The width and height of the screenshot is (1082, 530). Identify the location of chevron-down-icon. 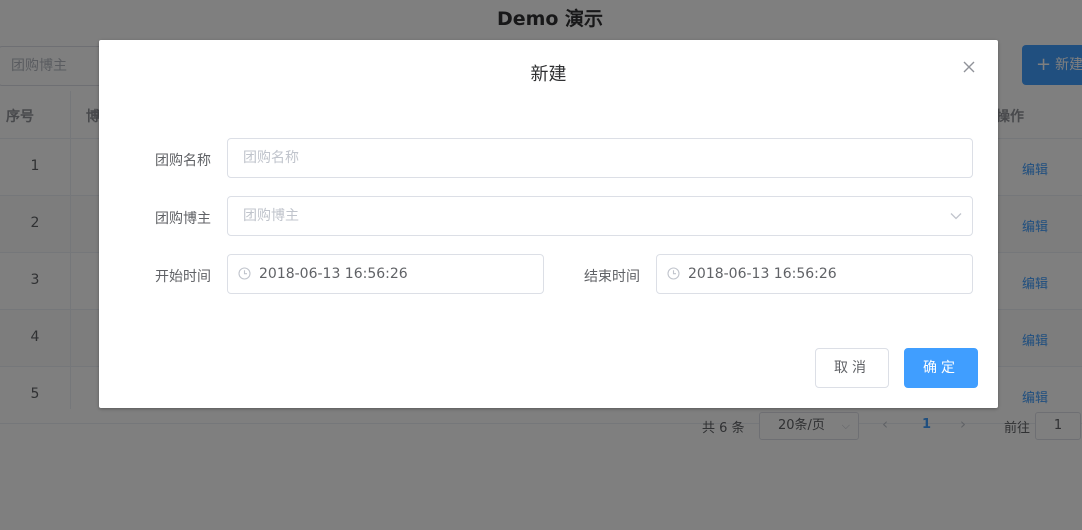
(956, 216).